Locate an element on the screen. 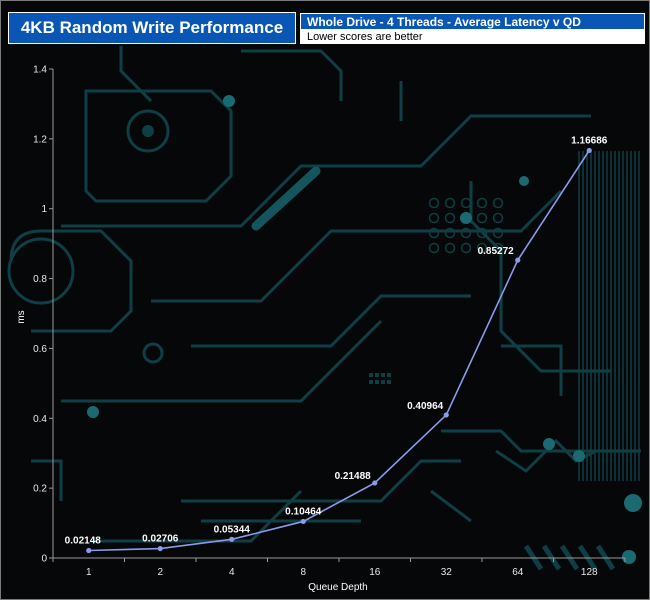  y-tick-label: 0.6 is located at coordinates (40, 349).